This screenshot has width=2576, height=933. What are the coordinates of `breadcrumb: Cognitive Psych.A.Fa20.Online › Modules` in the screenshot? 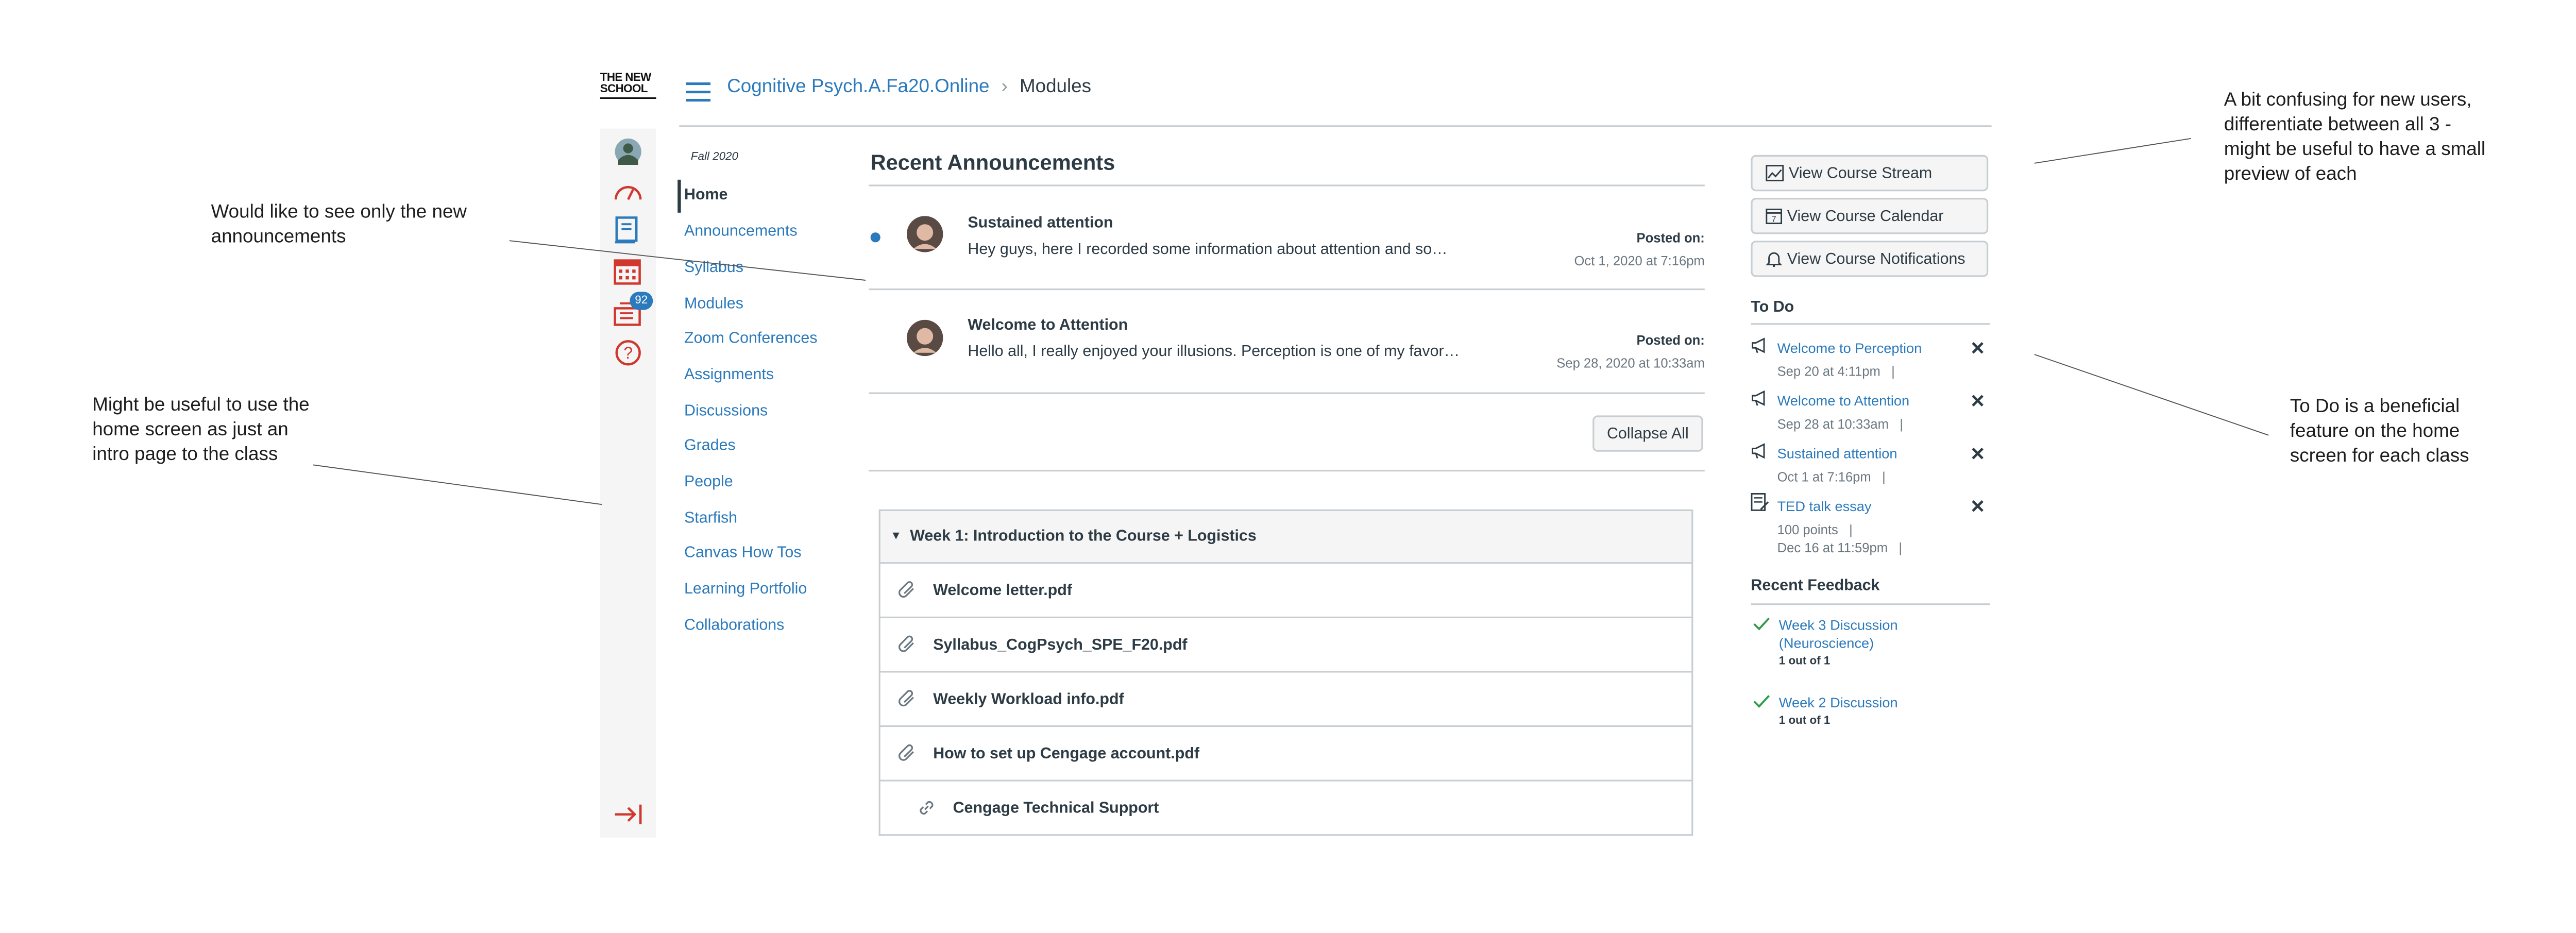 It's located at (909, 87).